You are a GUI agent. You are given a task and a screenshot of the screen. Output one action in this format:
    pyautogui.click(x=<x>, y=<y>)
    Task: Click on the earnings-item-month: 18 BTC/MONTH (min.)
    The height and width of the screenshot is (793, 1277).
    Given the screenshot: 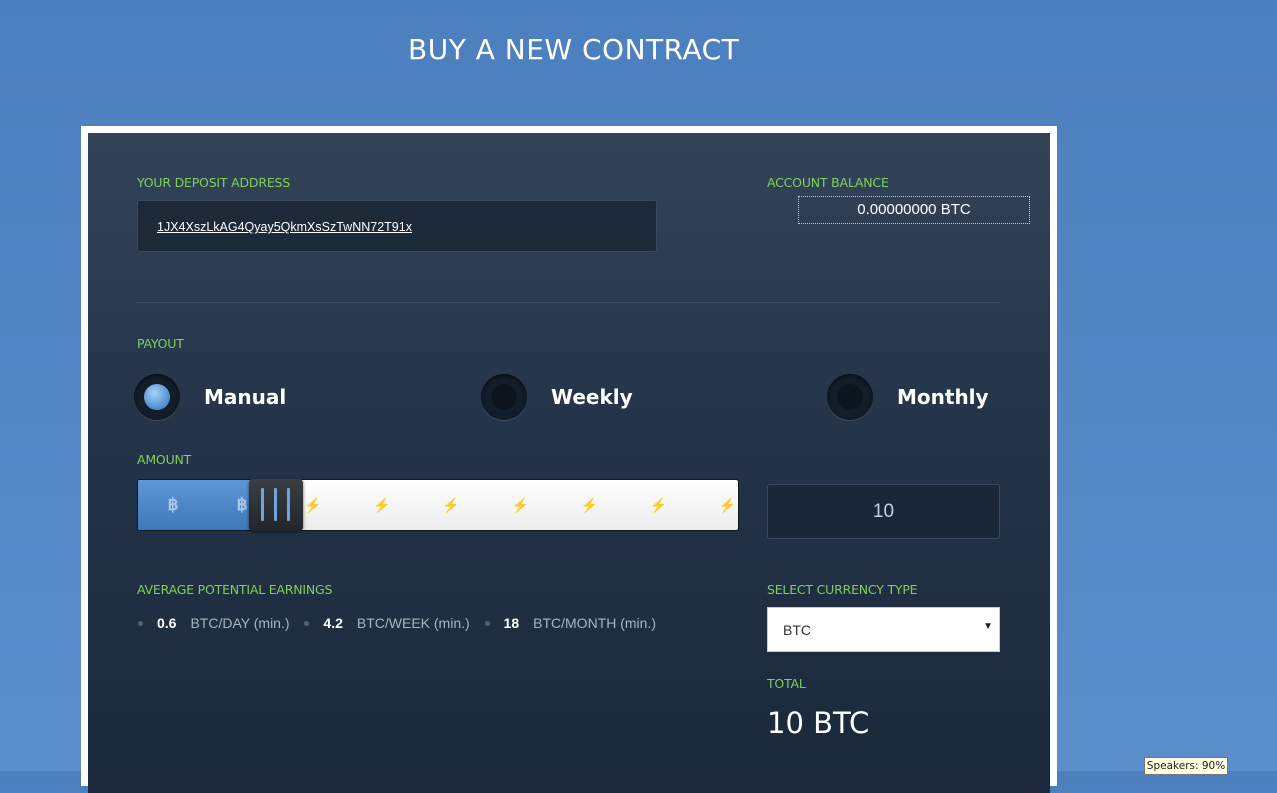 What is the action you would take?
    pyautogui.click(x=570, y=623)
    